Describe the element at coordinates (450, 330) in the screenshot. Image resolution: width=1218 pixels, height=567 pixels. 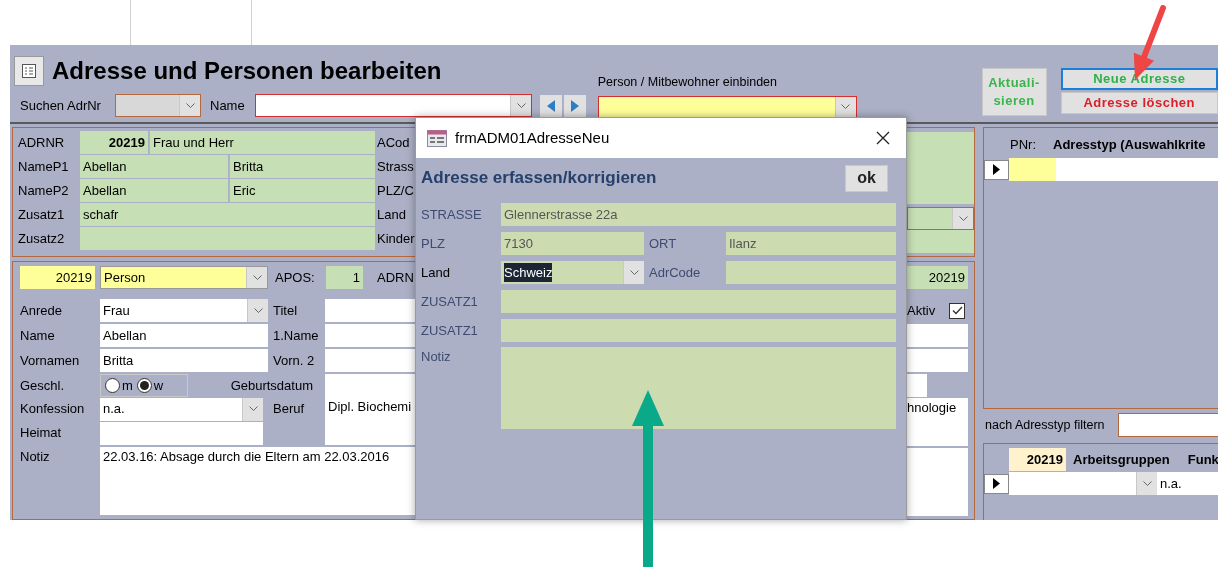
I see `field-label: ZUSATZ1` at that location.